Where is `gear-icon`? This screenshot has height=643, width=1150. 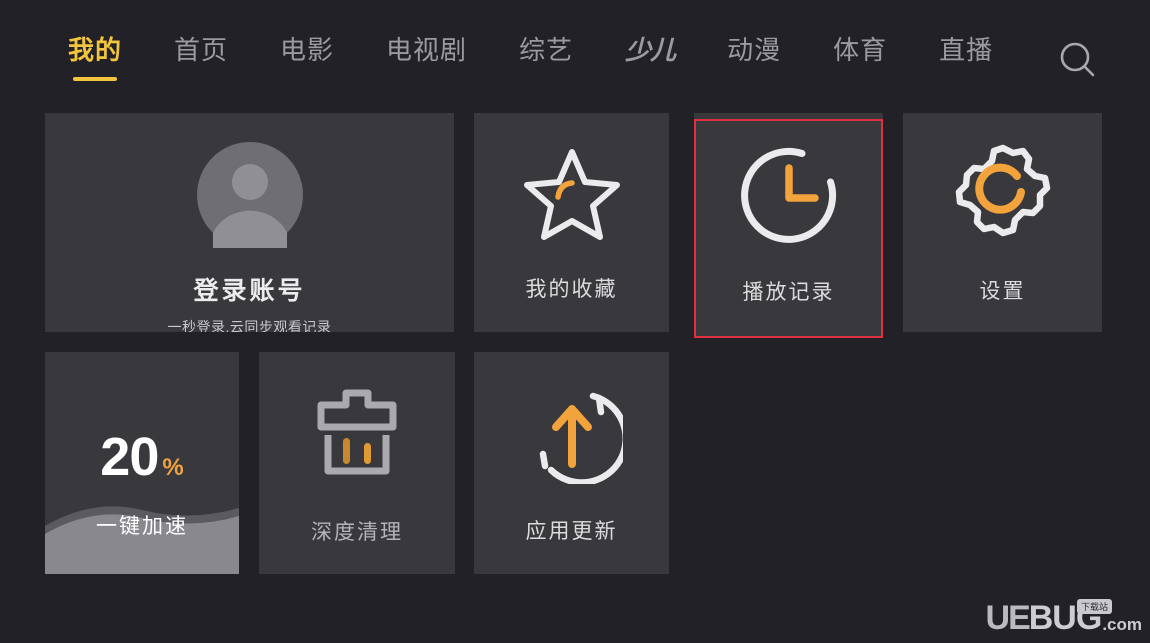 gear-icon is located at coordinates (1003, 194).